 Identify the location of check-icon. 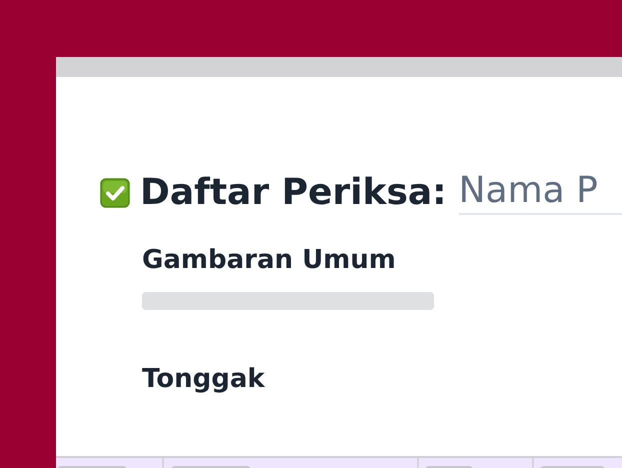
(115, 193).